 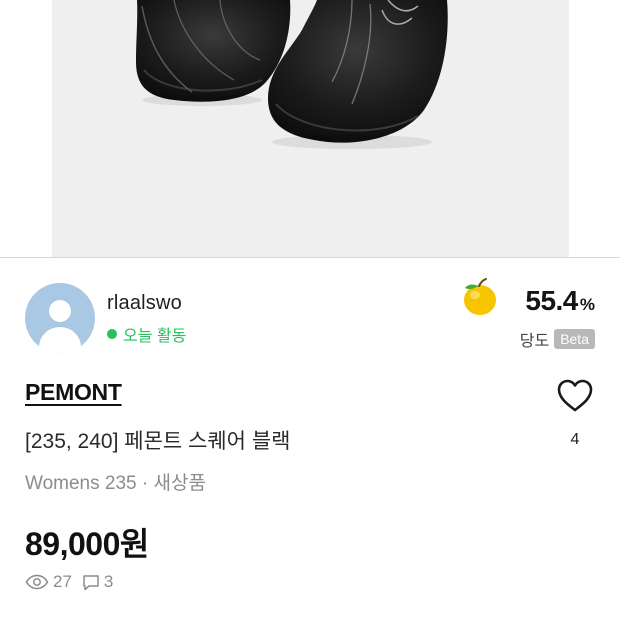 I want to click on sweetness-unit: %, so click(x=587, y=304).